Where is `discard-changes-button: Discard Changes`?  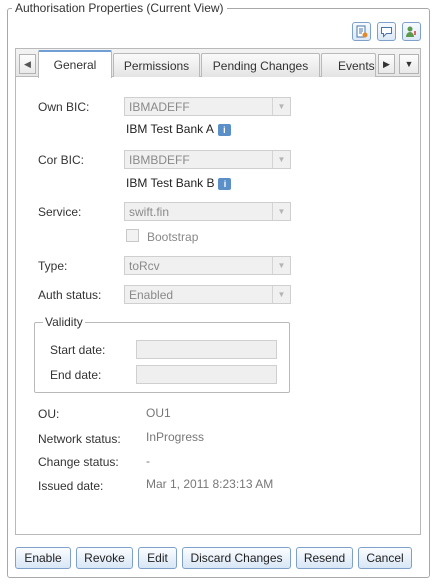
discard-changes-button: Discard Changes is located at coordinates (236, 558).